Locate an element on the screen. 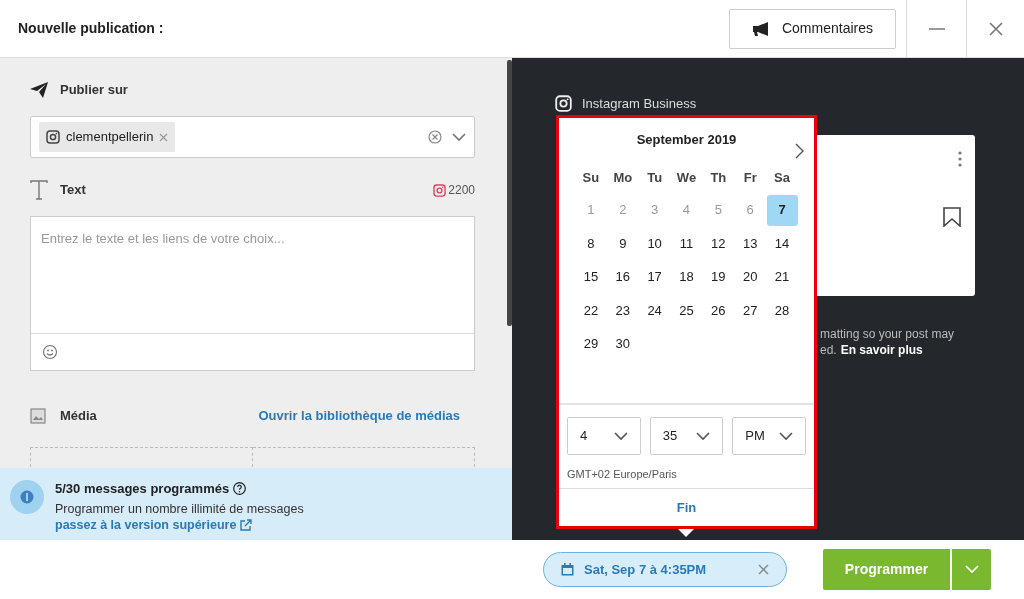 The width and height of the screenshot is (1024, 599). media-library-link: Ouvrir la bibliothèque de médias is located at coordinates (359, 416).